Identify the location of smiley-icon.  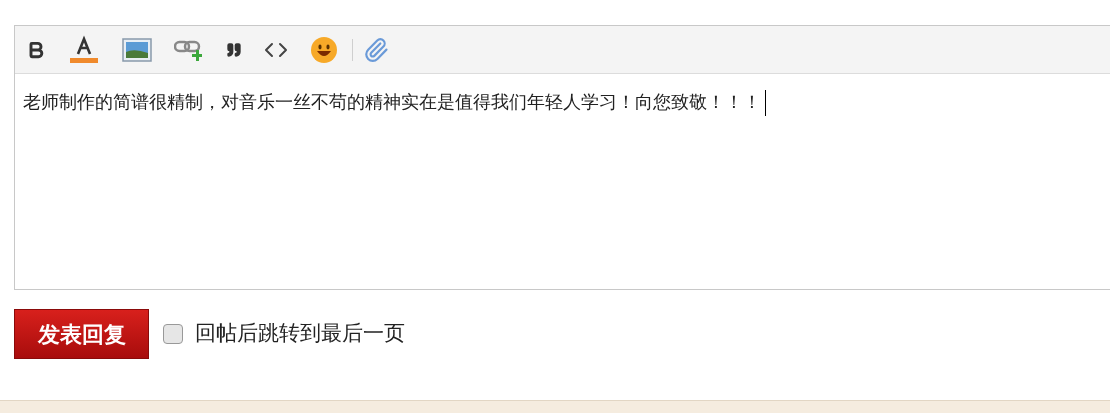
(324, 49).